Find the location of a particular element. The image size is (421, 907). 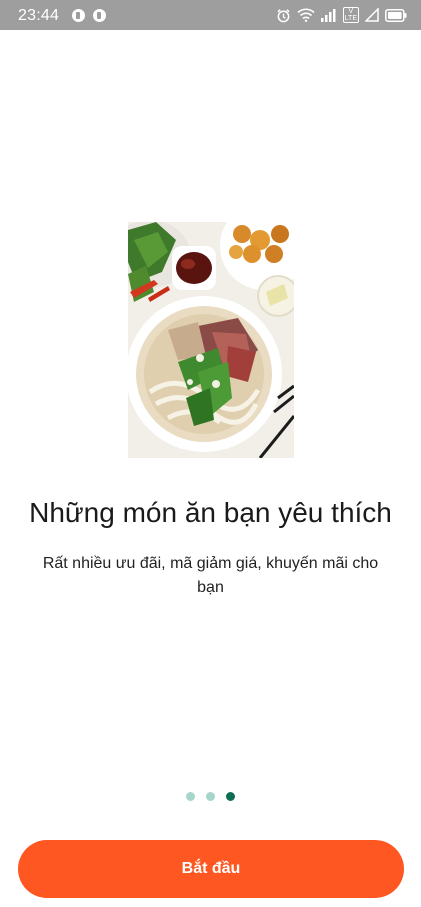

onboarding-title: Những món ăn bạn yêu thích is located at coordinates (210, 512).